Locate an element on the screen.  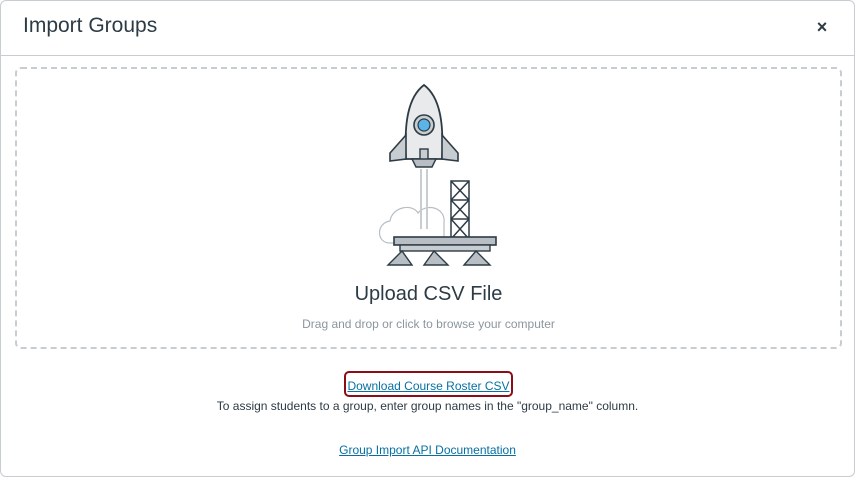
api-documentation-link: Group Import API Documentation is located at coordinates (427, 450).